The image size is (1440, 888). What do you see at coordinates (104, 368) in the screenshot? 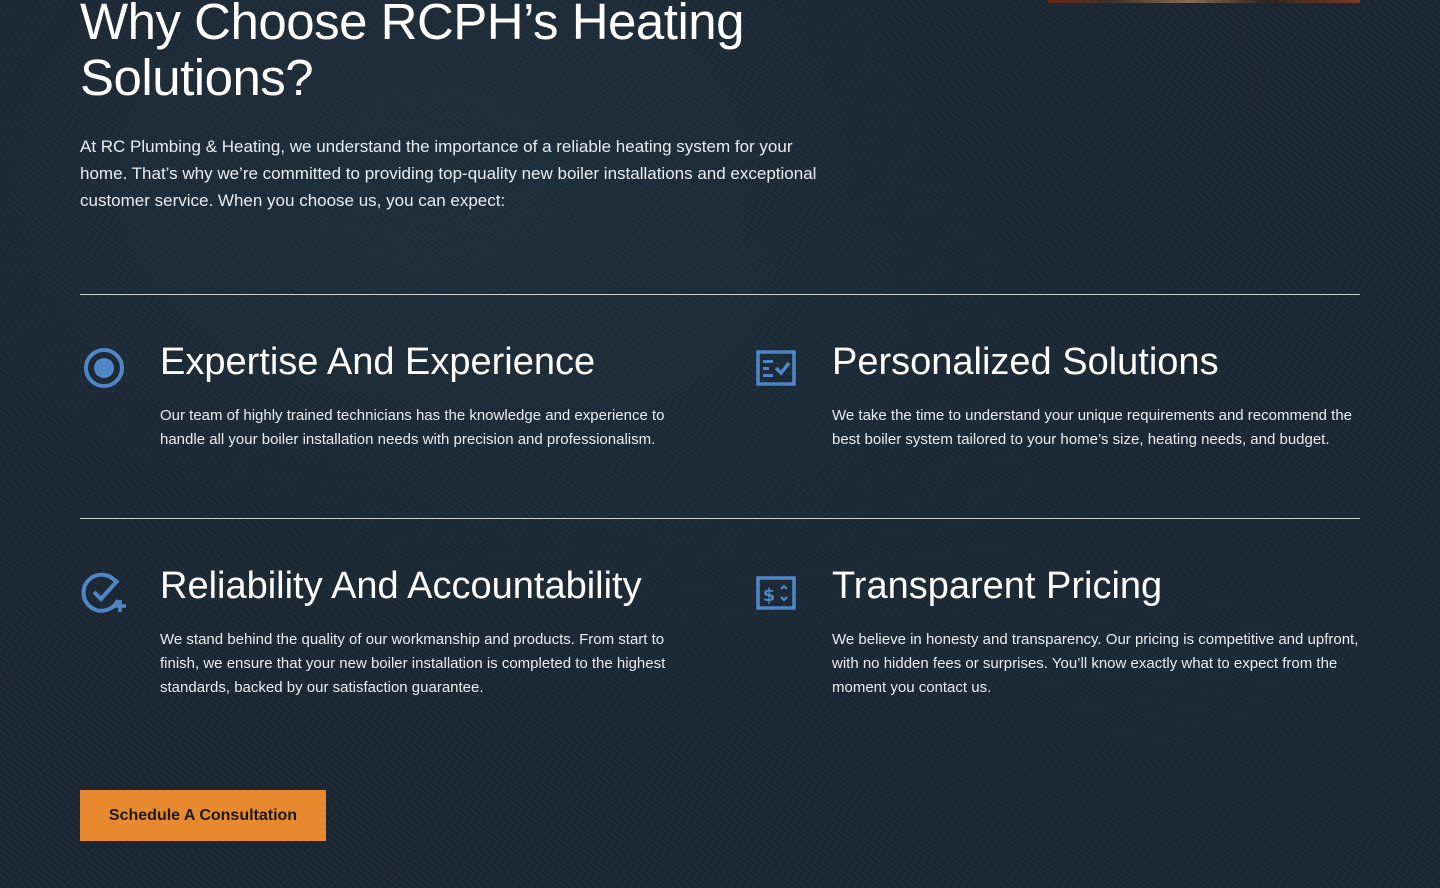
I see `target-icon` at bounding box center [104, 368].